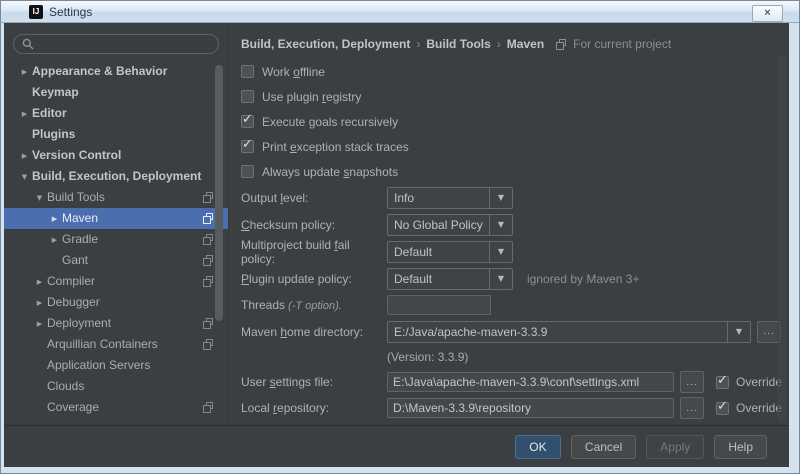 This screenshot has height=474, width=800. Describe the element at coordinates (530, 408) in the screenshot. I see `local-repository-input` at that location.